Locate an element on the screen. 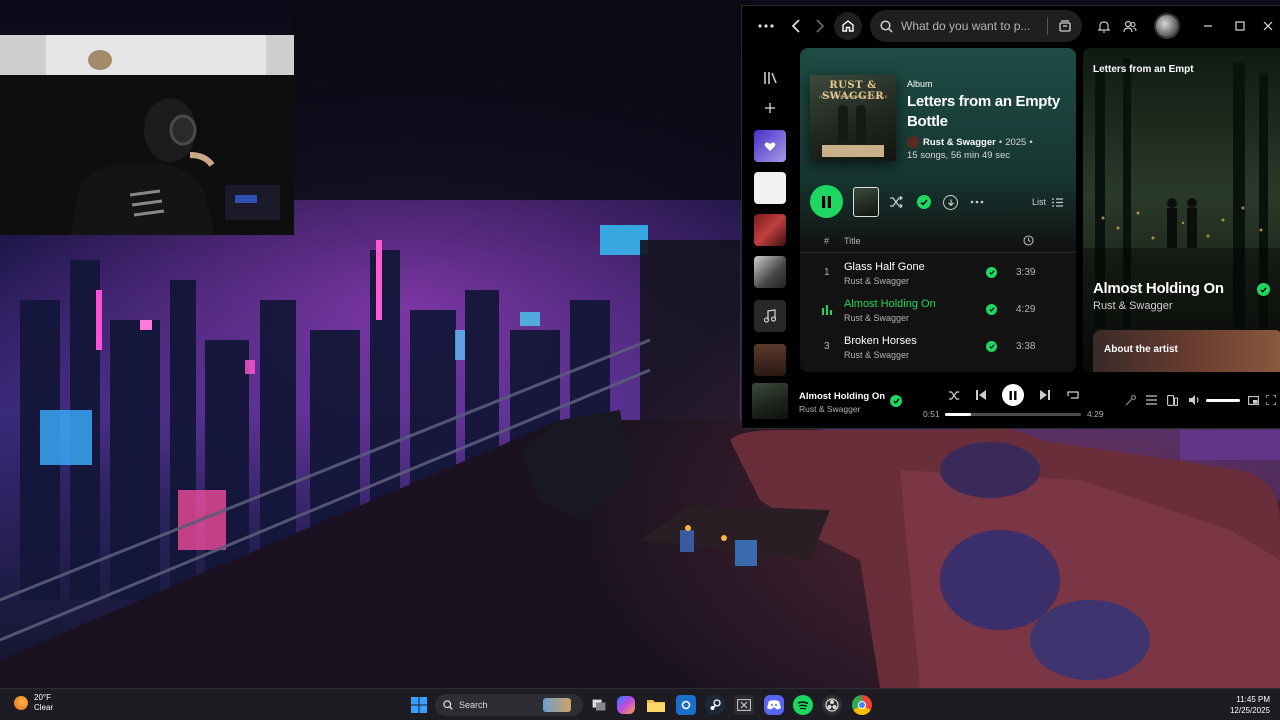  weather-icon is located at coordinates (21, 703).